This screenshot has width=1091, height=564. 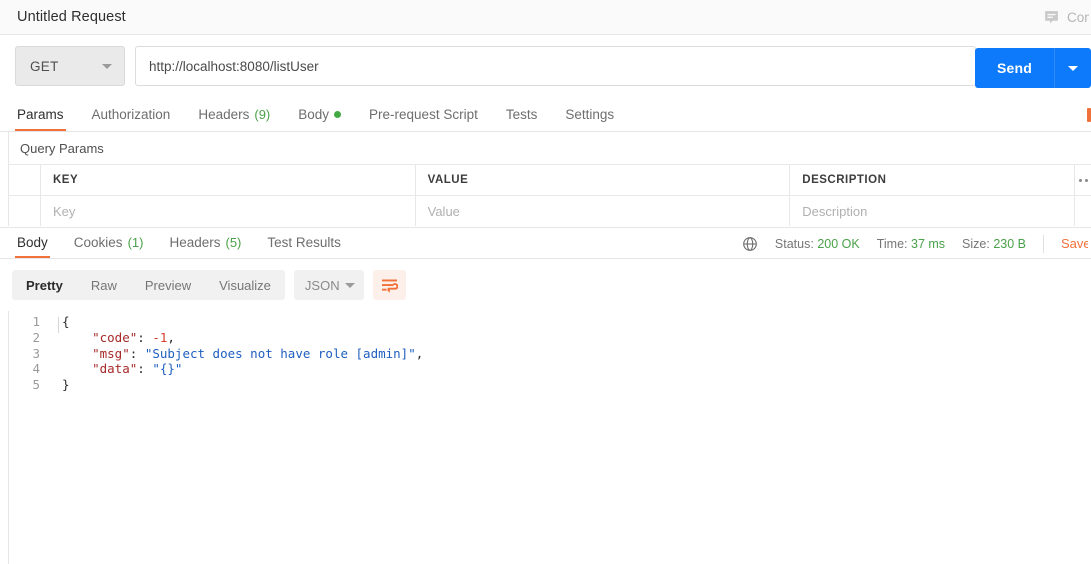 What do you see at coordinates (71, 17) in the screenshot?
I see `page-title: Untitled Request` at bounding box center [71, 17].